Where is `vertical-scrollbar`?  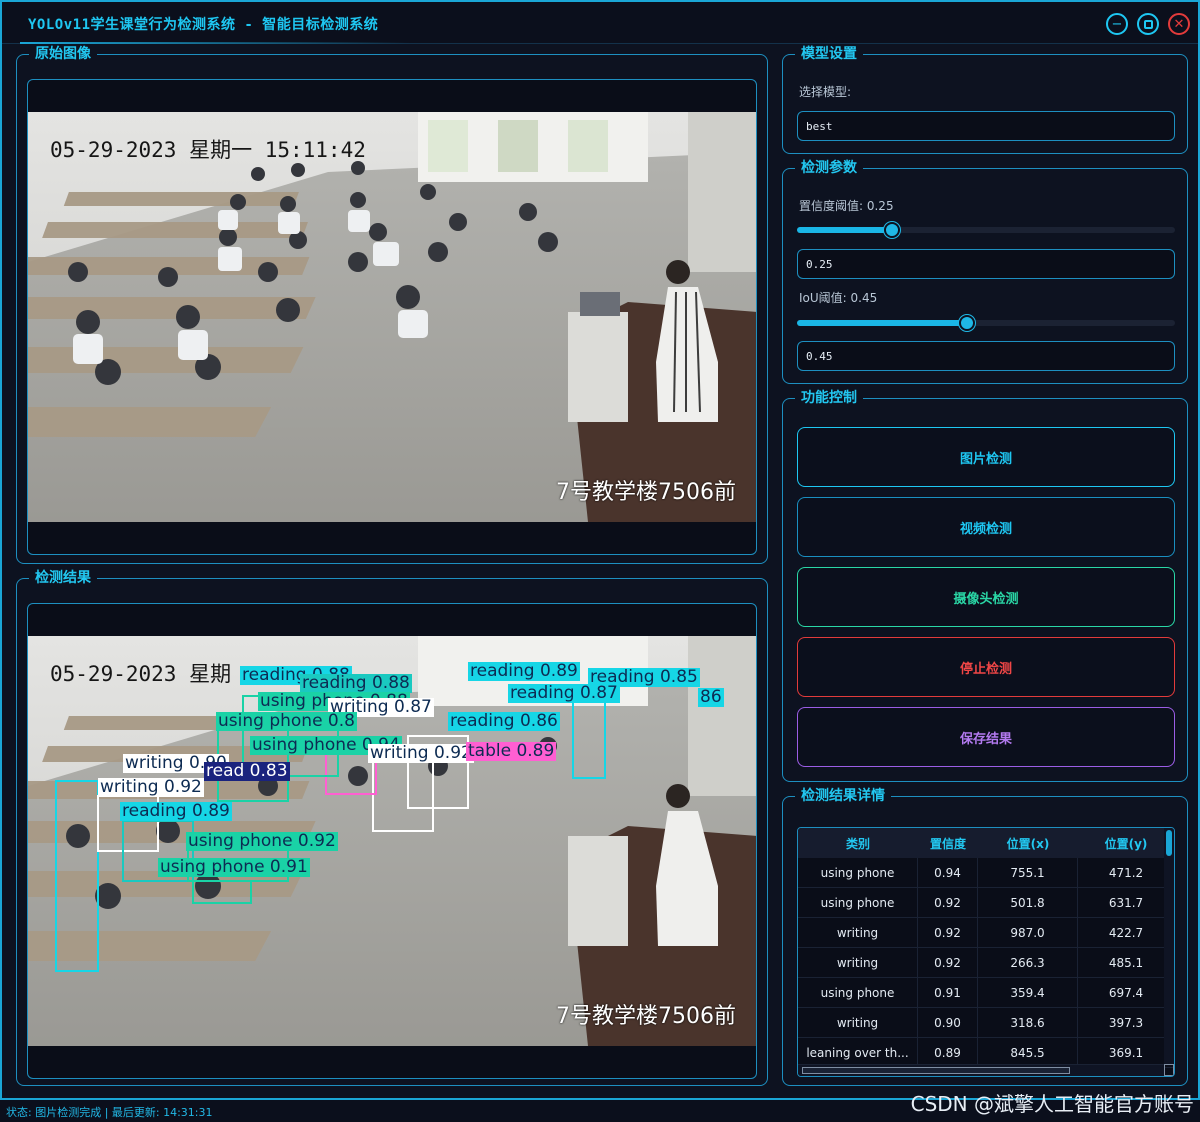 vertical-scrollbar is located at coordinates (1169, 946).